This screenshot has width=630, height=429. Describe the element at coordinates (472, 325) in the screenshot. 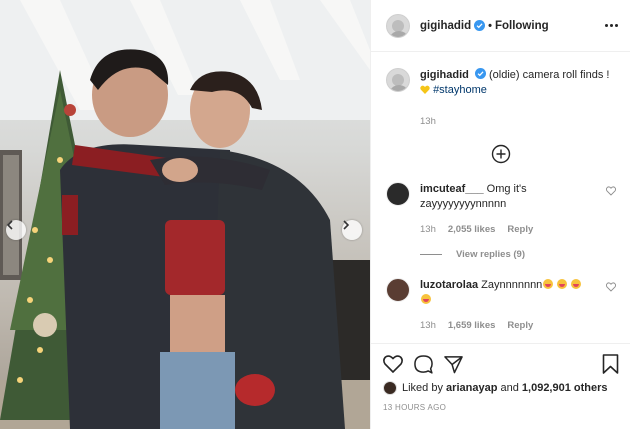

I see `comment-likes-link: 1,659 likes` at that location.